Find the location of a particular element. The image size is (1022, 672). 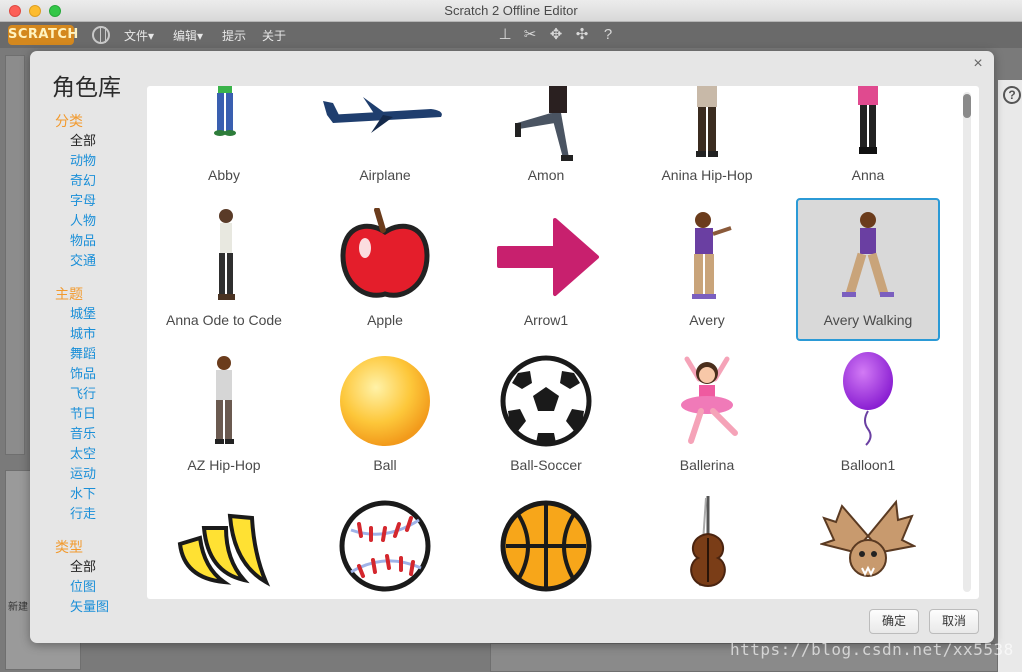

apple-icon is located at coordinates (385, 253).